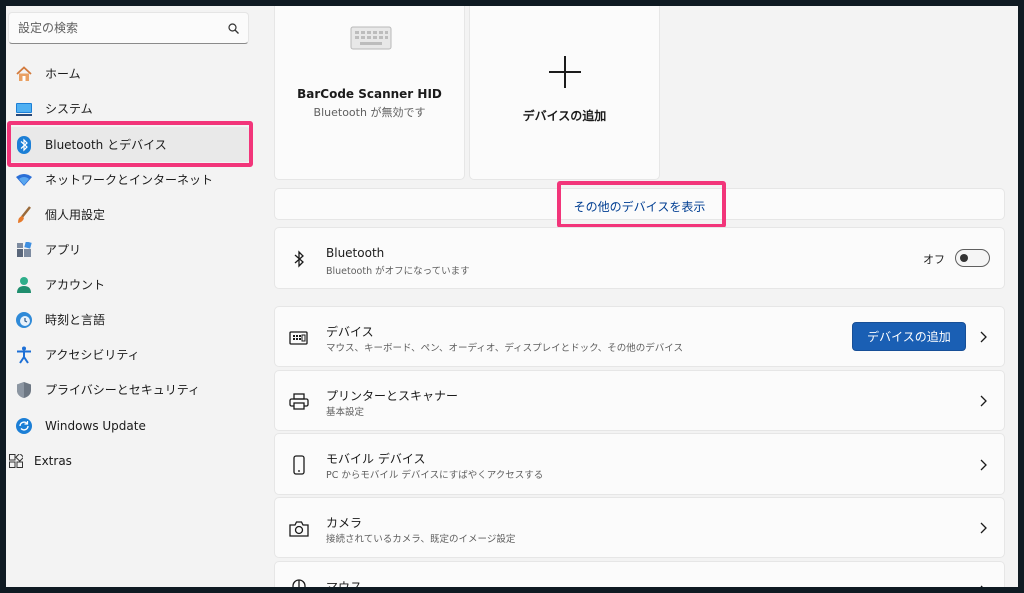 This screenshot has width=1024, height=593. What do you see at coordinates (564, 93) in the screenshot?
I see `add-device-tile: デバイスの追加` at bounding box center [564, 93].